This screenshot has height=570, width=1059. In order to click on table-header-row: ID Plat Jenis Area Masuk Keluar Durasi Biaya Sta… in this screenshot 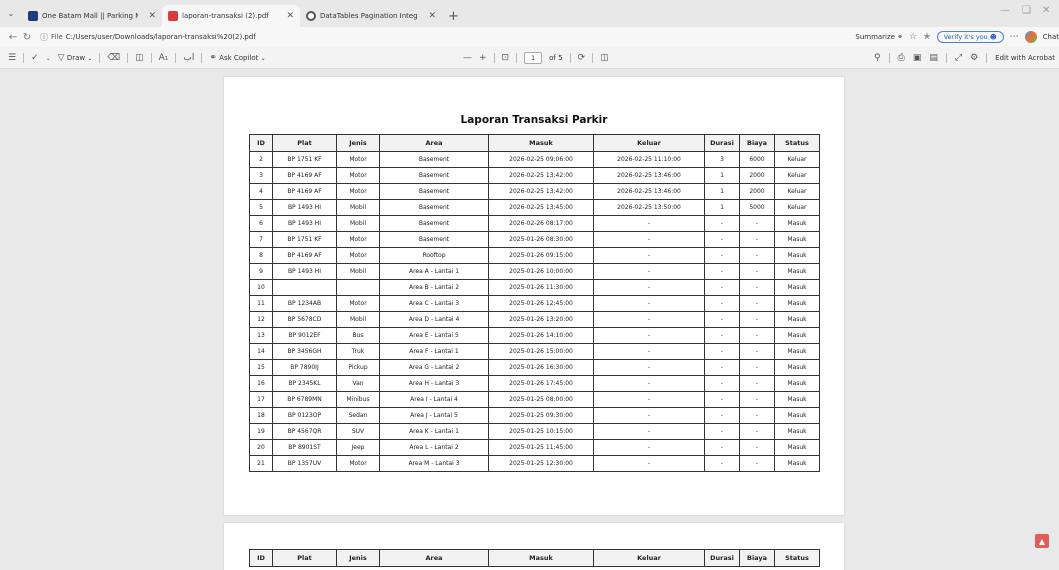, I will do `click(534, 558)`.